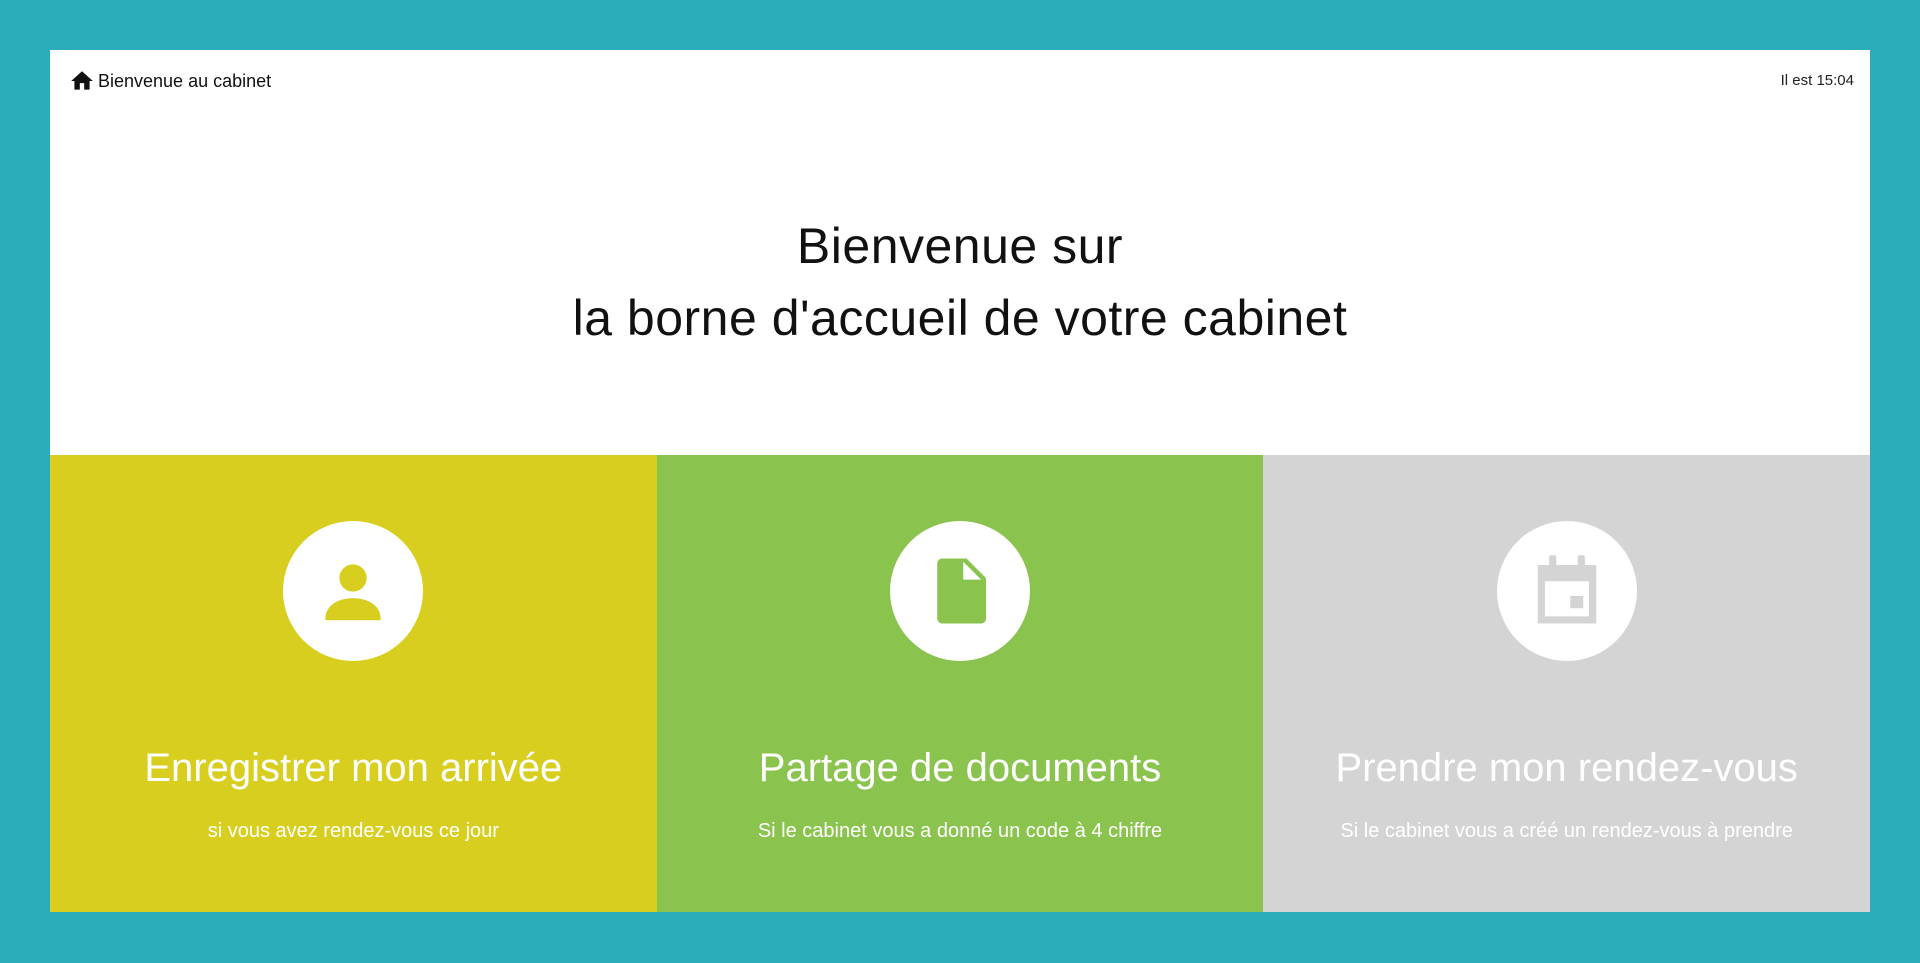  What do you see at coordinates (353, 768) in the screenshot?
I see `checkin-title: Enregistrer mon arrivée` at bounding box center [353, 768].